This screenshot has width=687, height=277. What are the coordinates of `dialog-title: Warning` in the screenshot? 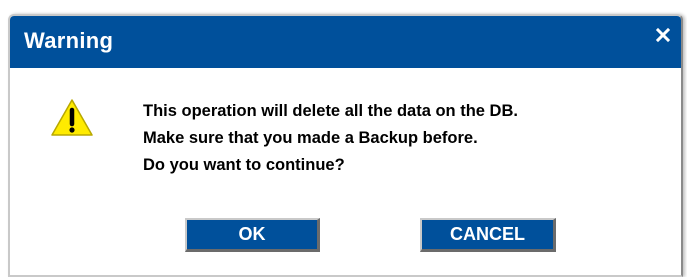 It's located at (69, 40).